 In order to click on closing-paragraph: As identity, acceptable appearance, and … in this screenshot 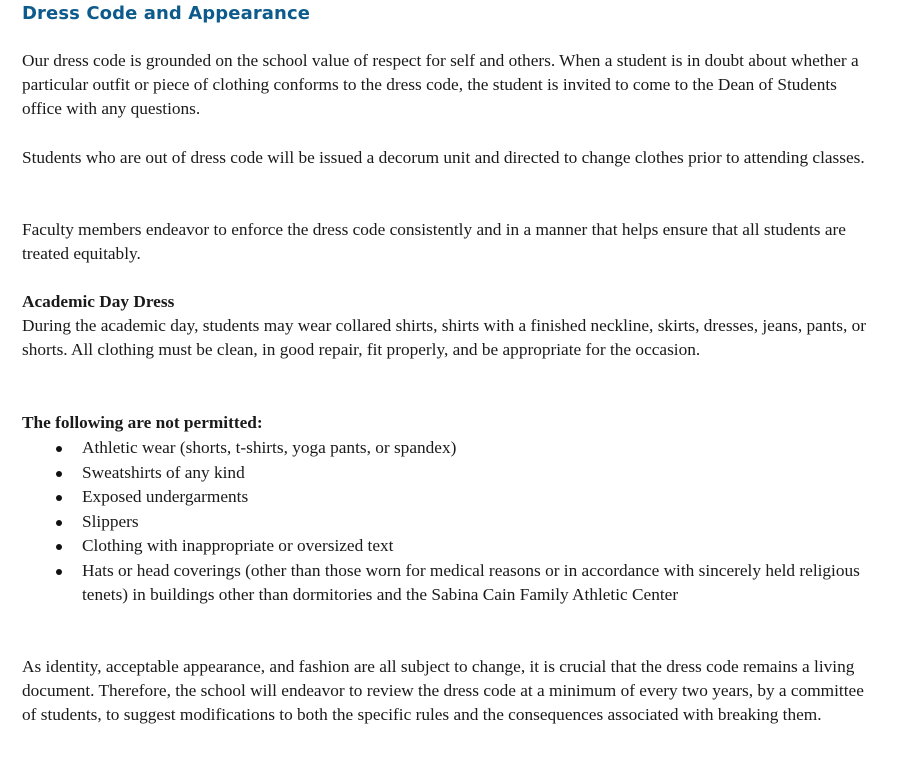, I will do `click(443, 690)`.